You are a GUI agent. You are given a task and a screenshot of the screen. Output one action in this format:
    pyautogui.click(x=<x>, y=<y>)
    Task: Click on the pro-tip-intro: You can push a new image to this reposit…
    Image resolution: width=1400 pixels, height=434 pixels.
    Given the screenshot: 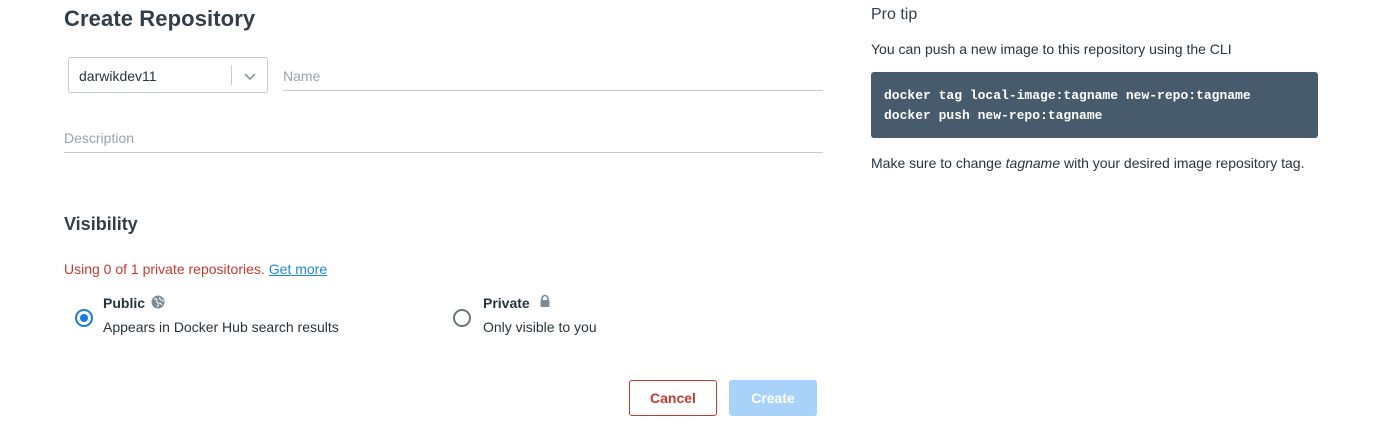 What is the action you would take?
    pyautogui.click(x=1051, y=49)
    